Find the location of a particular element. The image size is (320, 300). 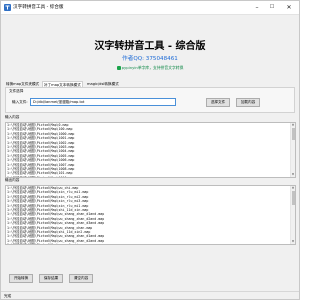

maximize-icon: ☐ is located at coordinates (272, 7).